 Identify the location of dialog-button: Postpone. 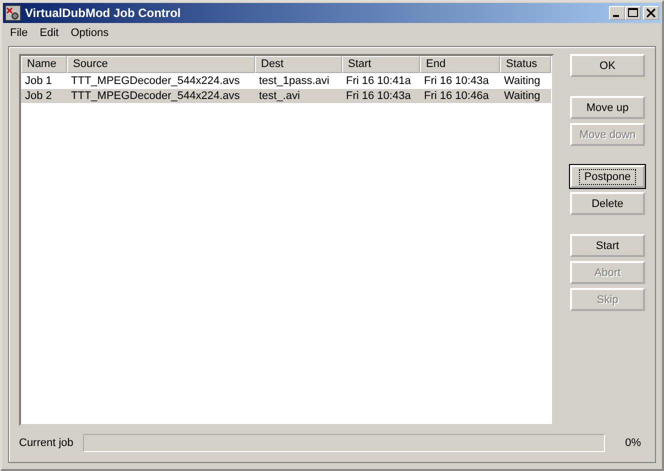
(607, 176).